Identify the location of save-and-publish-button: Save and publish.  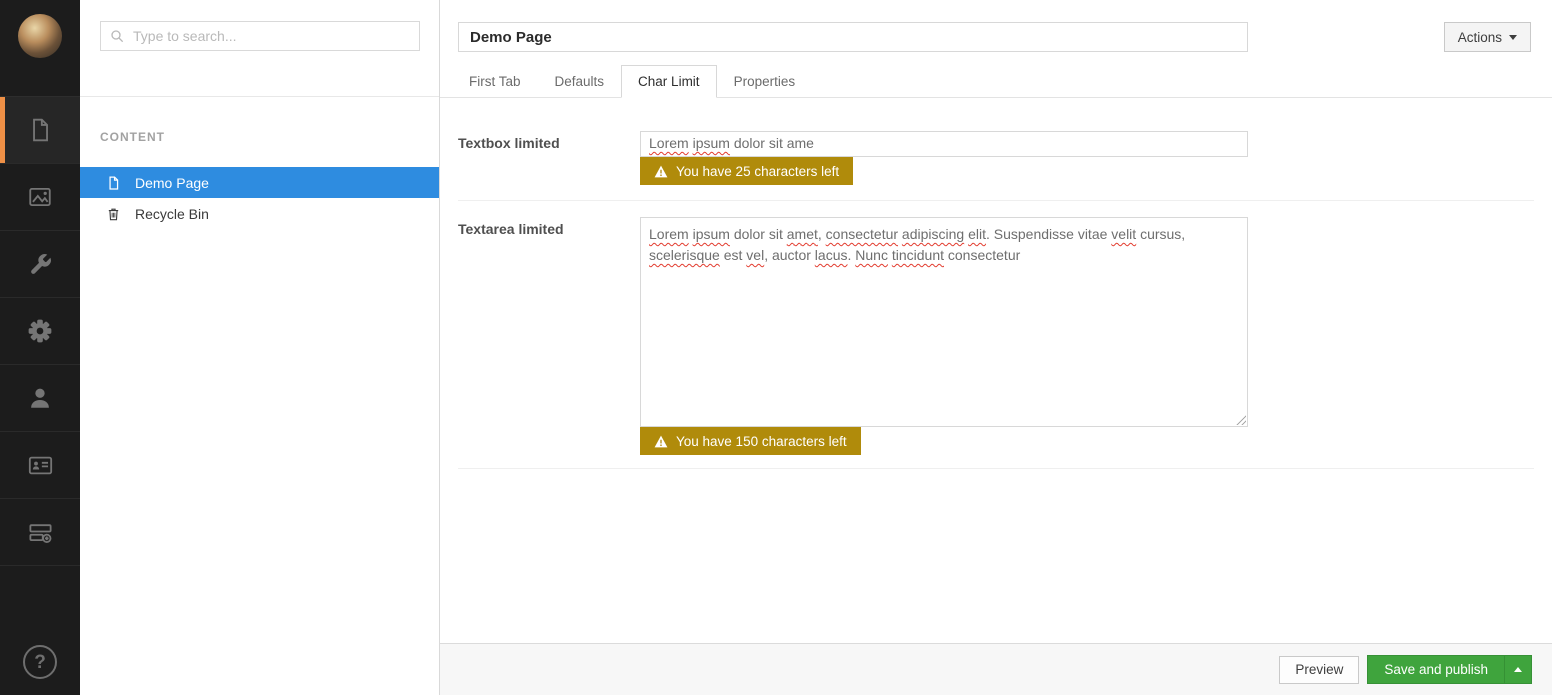
(1436, 669).